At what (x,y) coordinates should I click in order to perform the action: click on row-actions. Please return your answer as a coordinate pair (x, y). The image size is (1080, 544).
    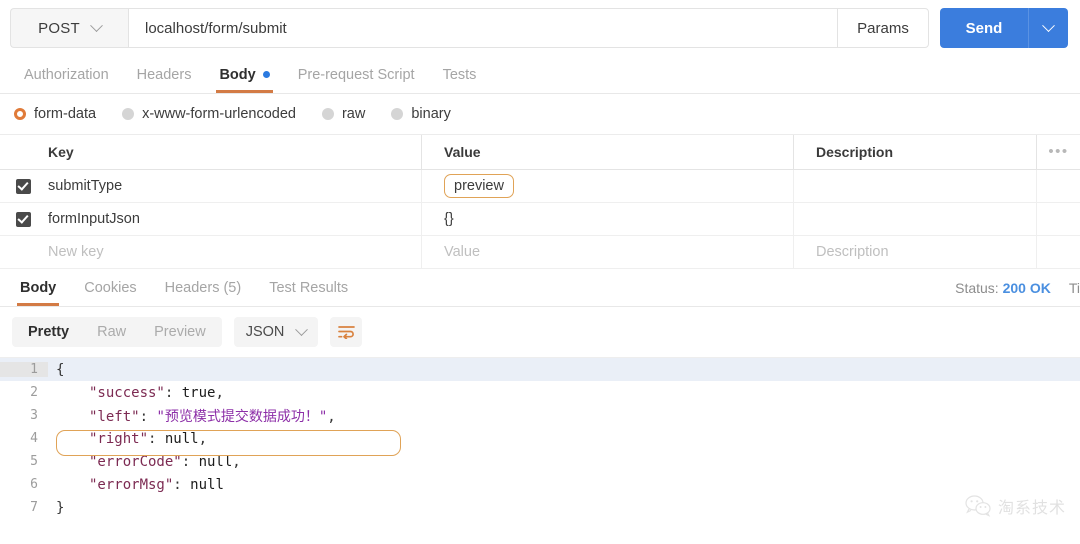
    Looking at the image, I should click on (1058, 219).